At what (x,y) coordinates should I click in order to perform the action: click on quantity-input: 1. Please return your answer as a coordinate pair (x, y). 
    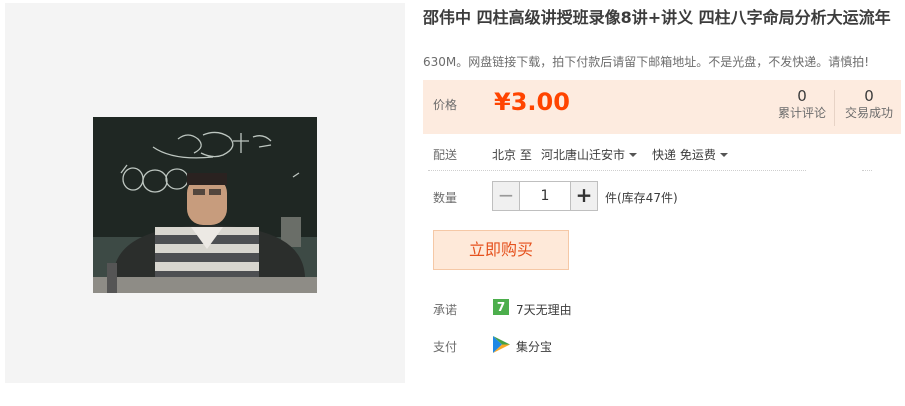
    Looking at the image, I should click on (545, 196).